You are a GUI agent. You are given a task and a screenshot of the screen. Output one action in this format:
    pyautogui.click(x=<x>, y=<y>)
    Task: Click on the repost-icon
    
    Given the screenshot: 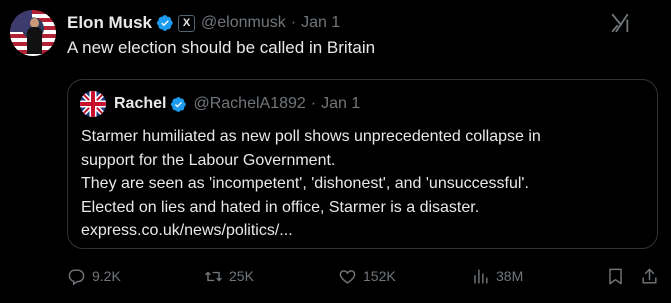 What is the action you would take?
    pyautogui.click(x=213, y=276)
    